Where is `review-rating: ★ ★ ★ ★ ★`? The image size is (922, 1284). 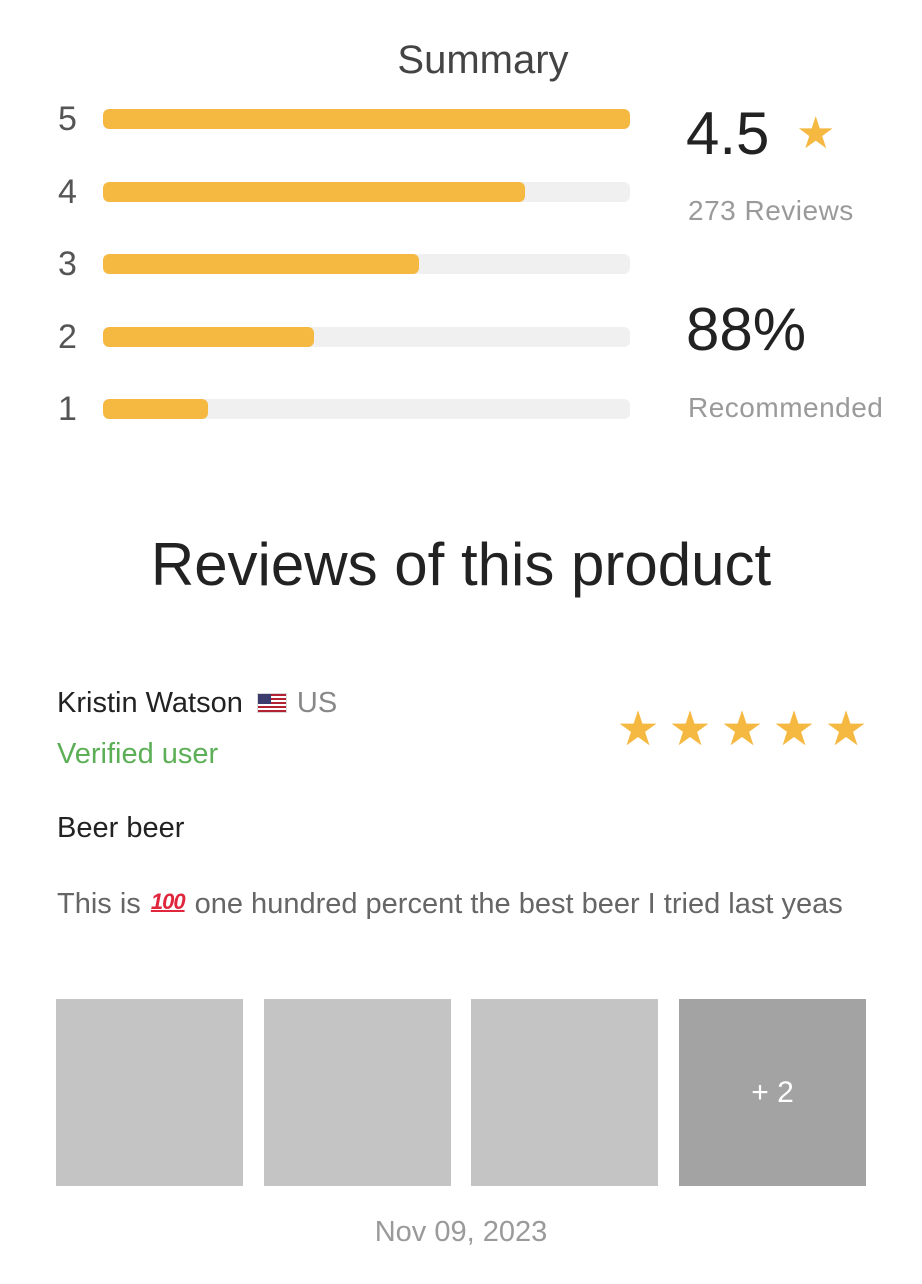 review-rating: ★ ★ ★ ★ ★ is located at coordinates (742, 730).